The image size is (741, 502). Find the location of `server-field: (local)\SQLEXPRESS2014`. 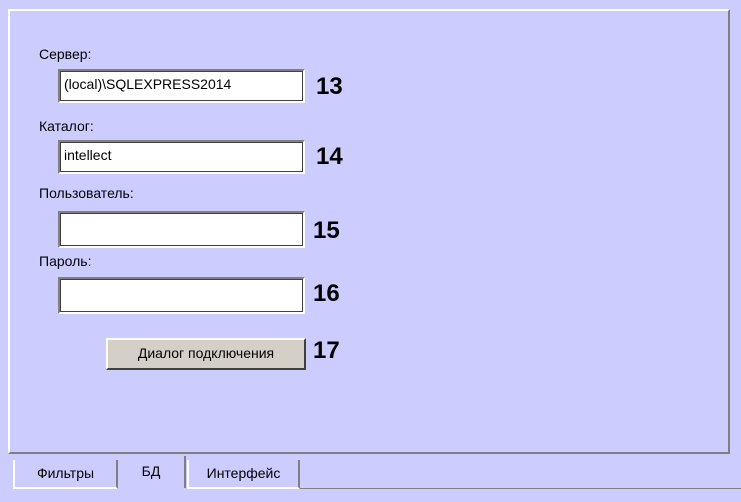

server-field: (local)\SQLEXPRESS2014 is located at coordinates (181, 86).